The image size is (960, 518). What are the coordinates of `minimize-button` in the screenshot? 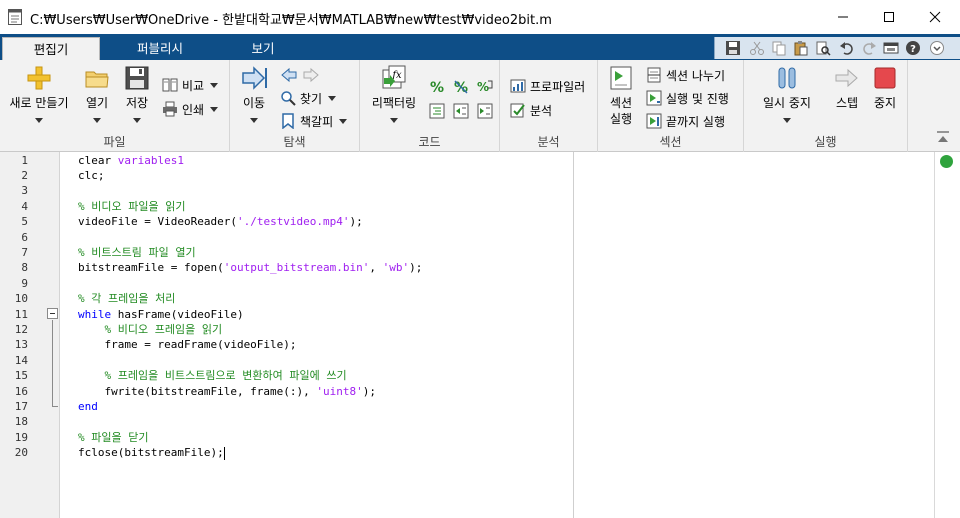 It's located at (843, 17).